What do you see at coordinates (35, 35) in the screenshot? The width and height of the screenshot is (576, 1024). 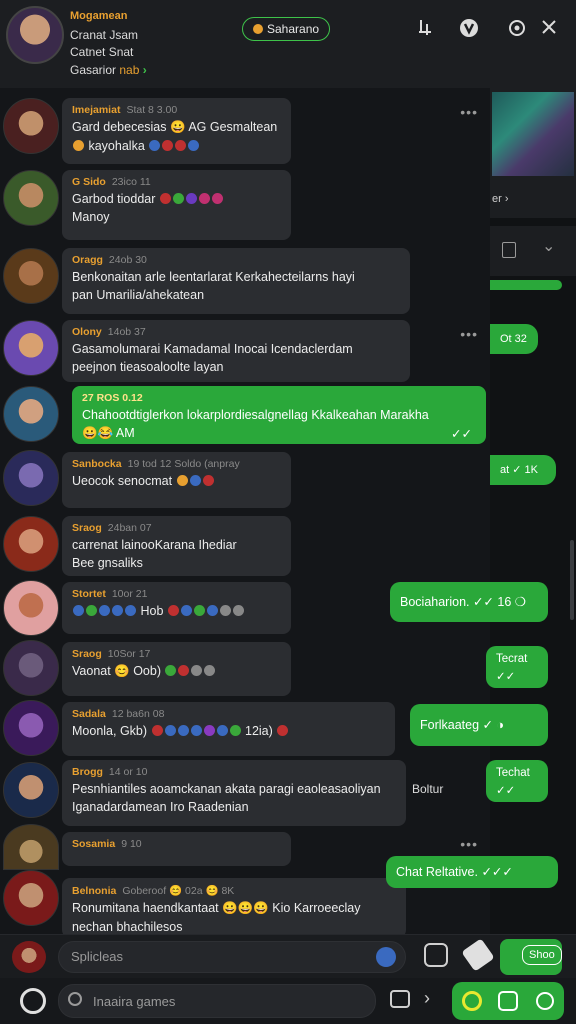 I see `header-avatar` at bounding box center [35, 35].